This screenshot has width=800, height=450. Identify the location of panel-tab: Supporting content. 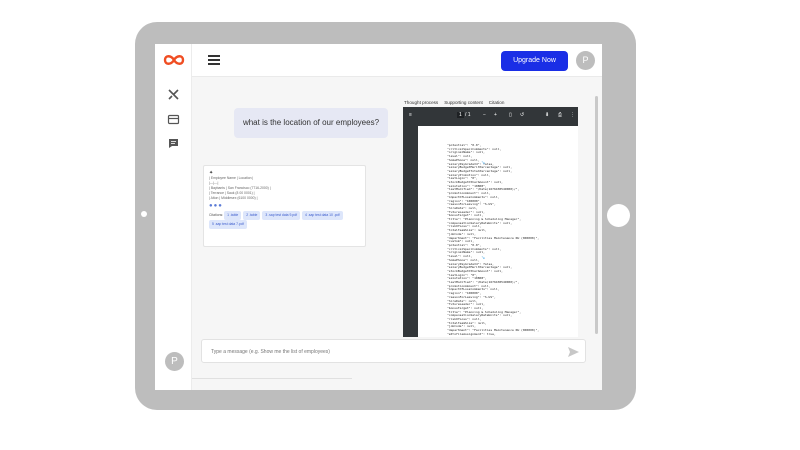
(463, 102).